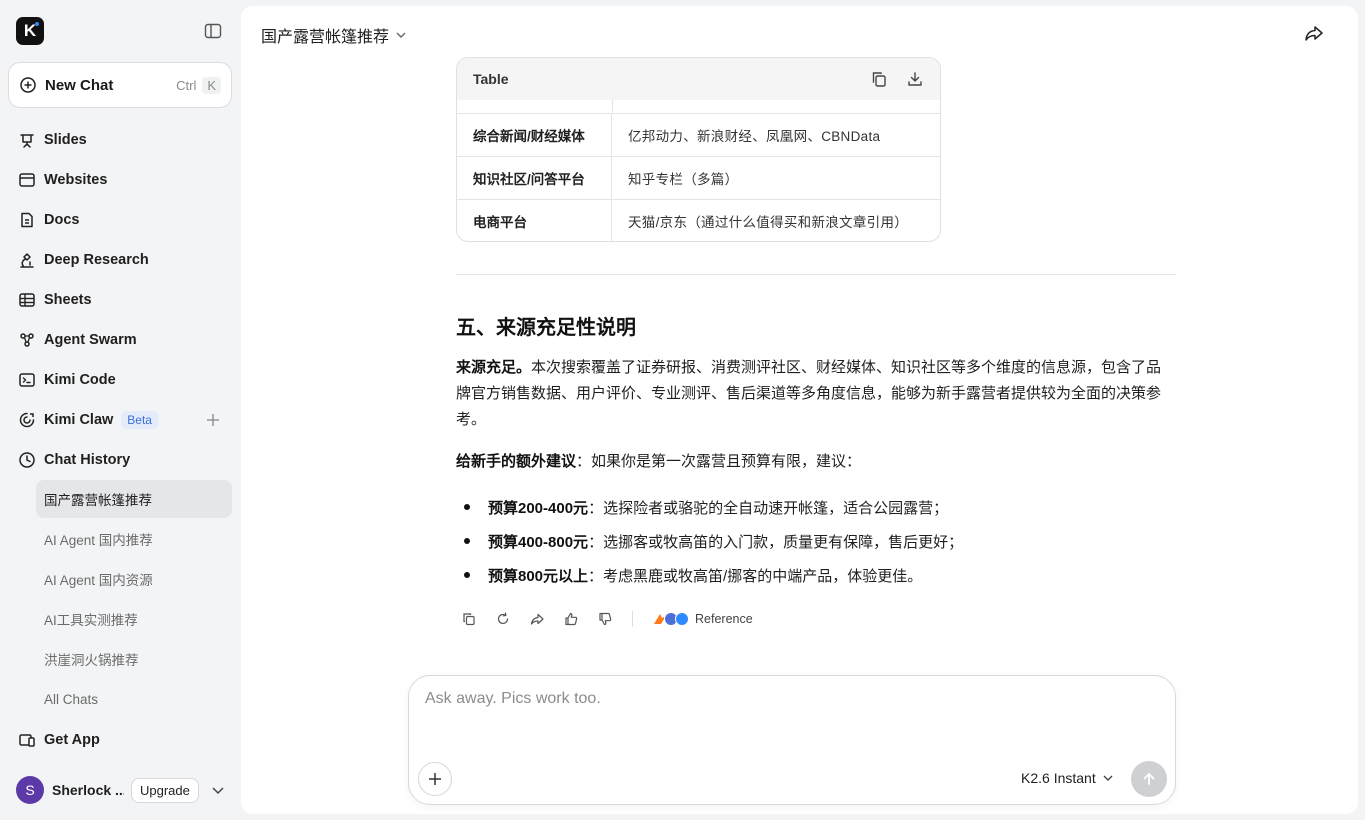  What do you see at coordinates (76, 180) in the screenshot?
I see `sidebar-item-label: Websites` at bounding box center [76, 180].